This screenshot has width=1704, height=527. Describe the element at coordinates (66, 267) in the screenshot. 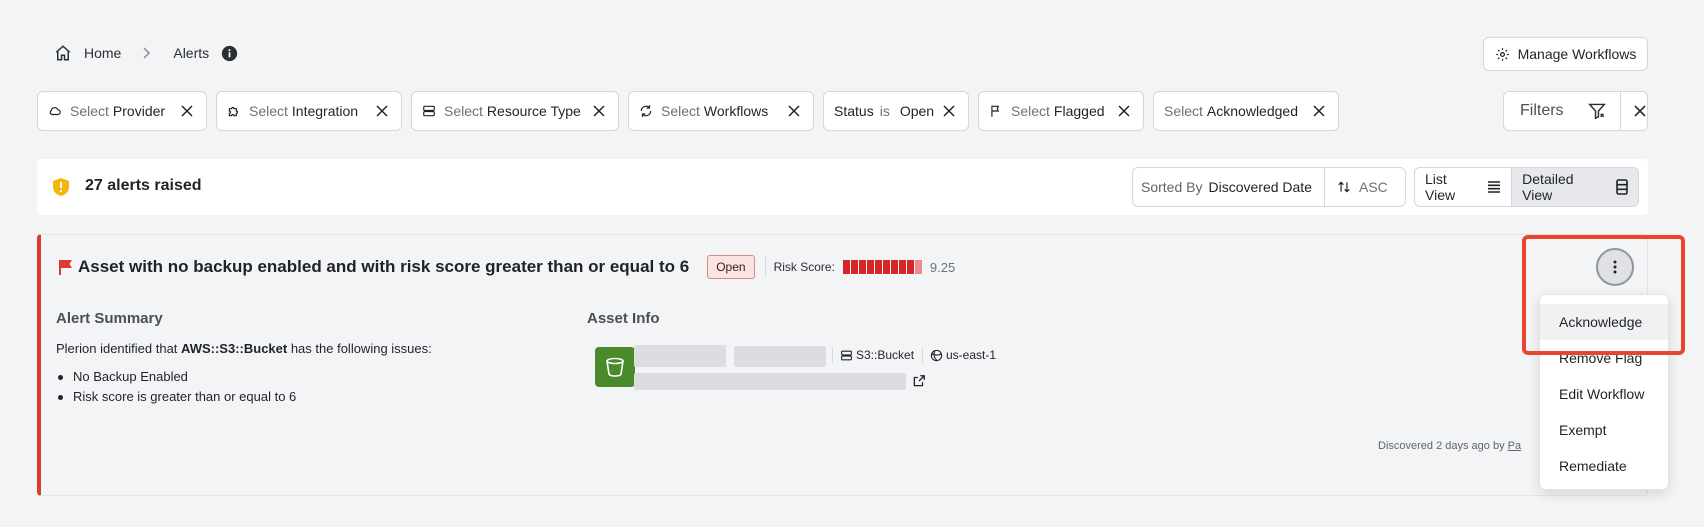

I see `flag-icon` at that location.